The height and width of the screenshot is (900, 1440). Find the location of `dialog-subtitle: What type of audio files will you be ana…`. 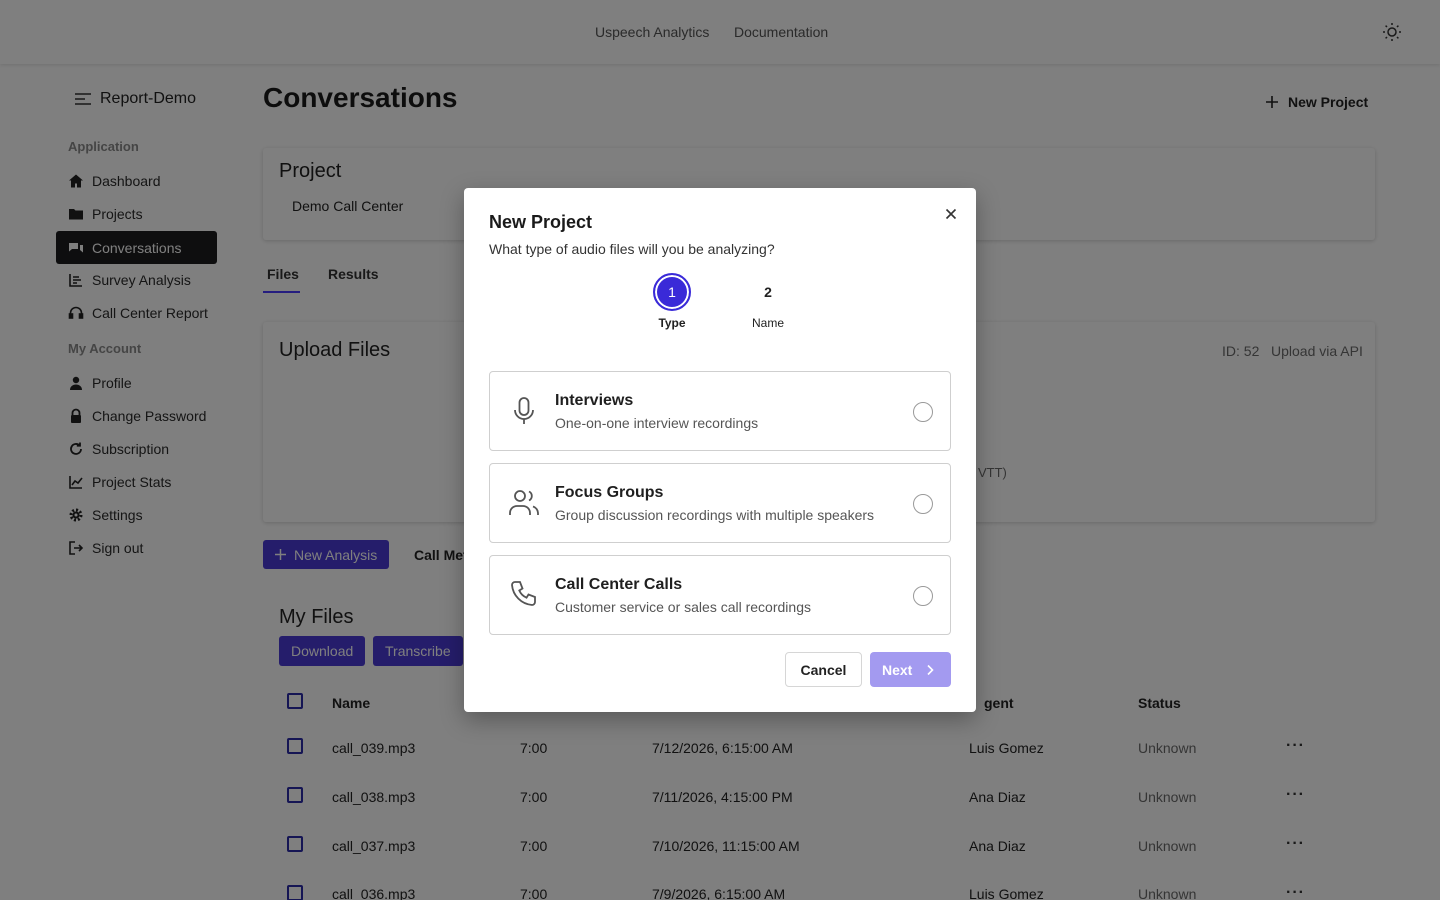

dialog-subtitle: What type of audio files will you be ana… is located at coordinates (632, 249).